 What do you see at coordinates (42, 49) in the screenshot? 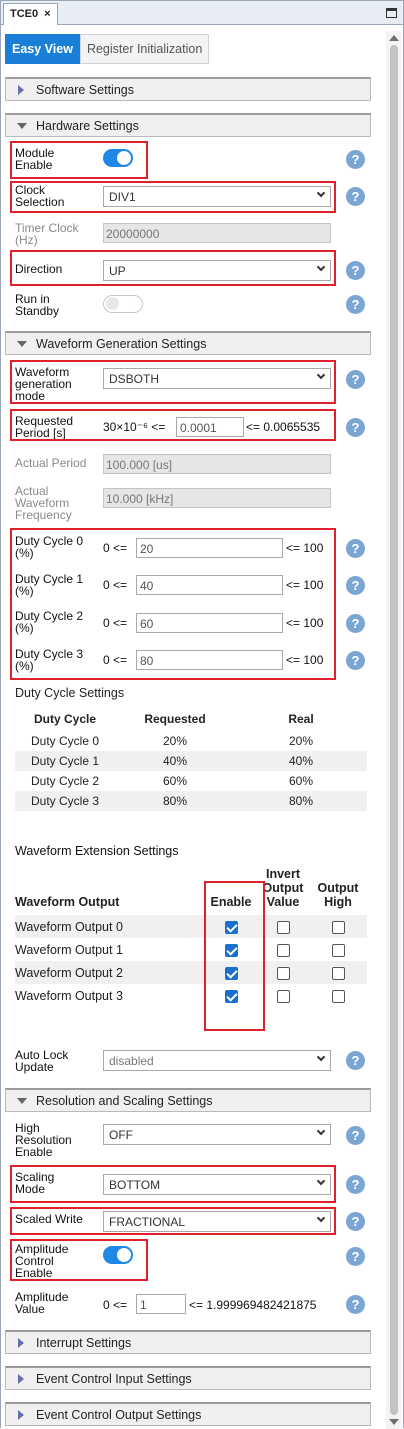
I see `tab-easy-view: Easy View` at bounding box center [42, 49].